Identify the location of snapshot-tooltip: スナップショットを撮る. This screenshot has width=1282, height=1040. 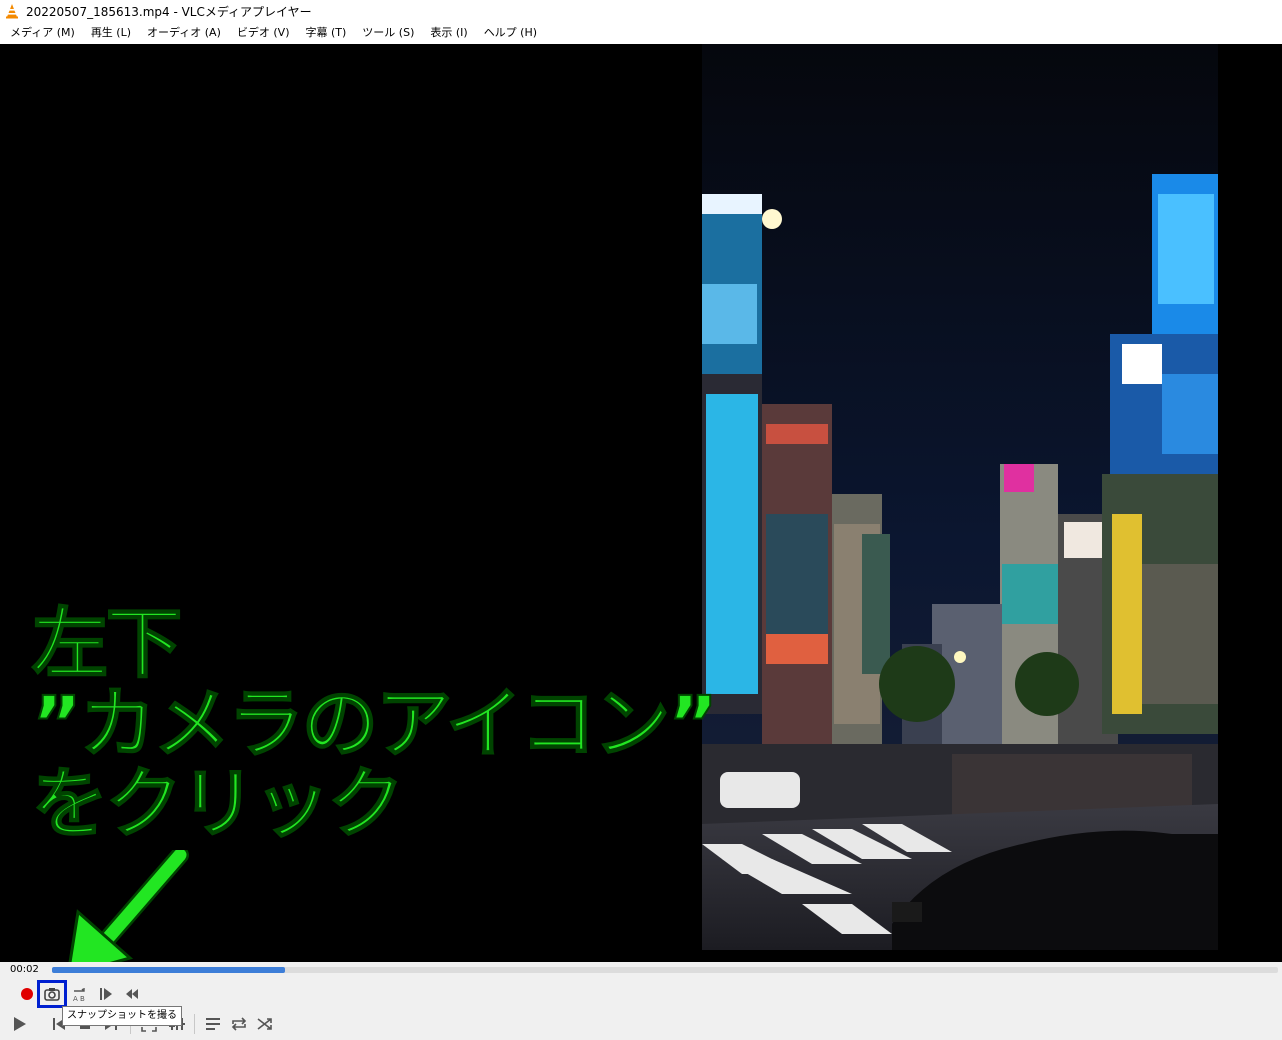
(122, 1016).